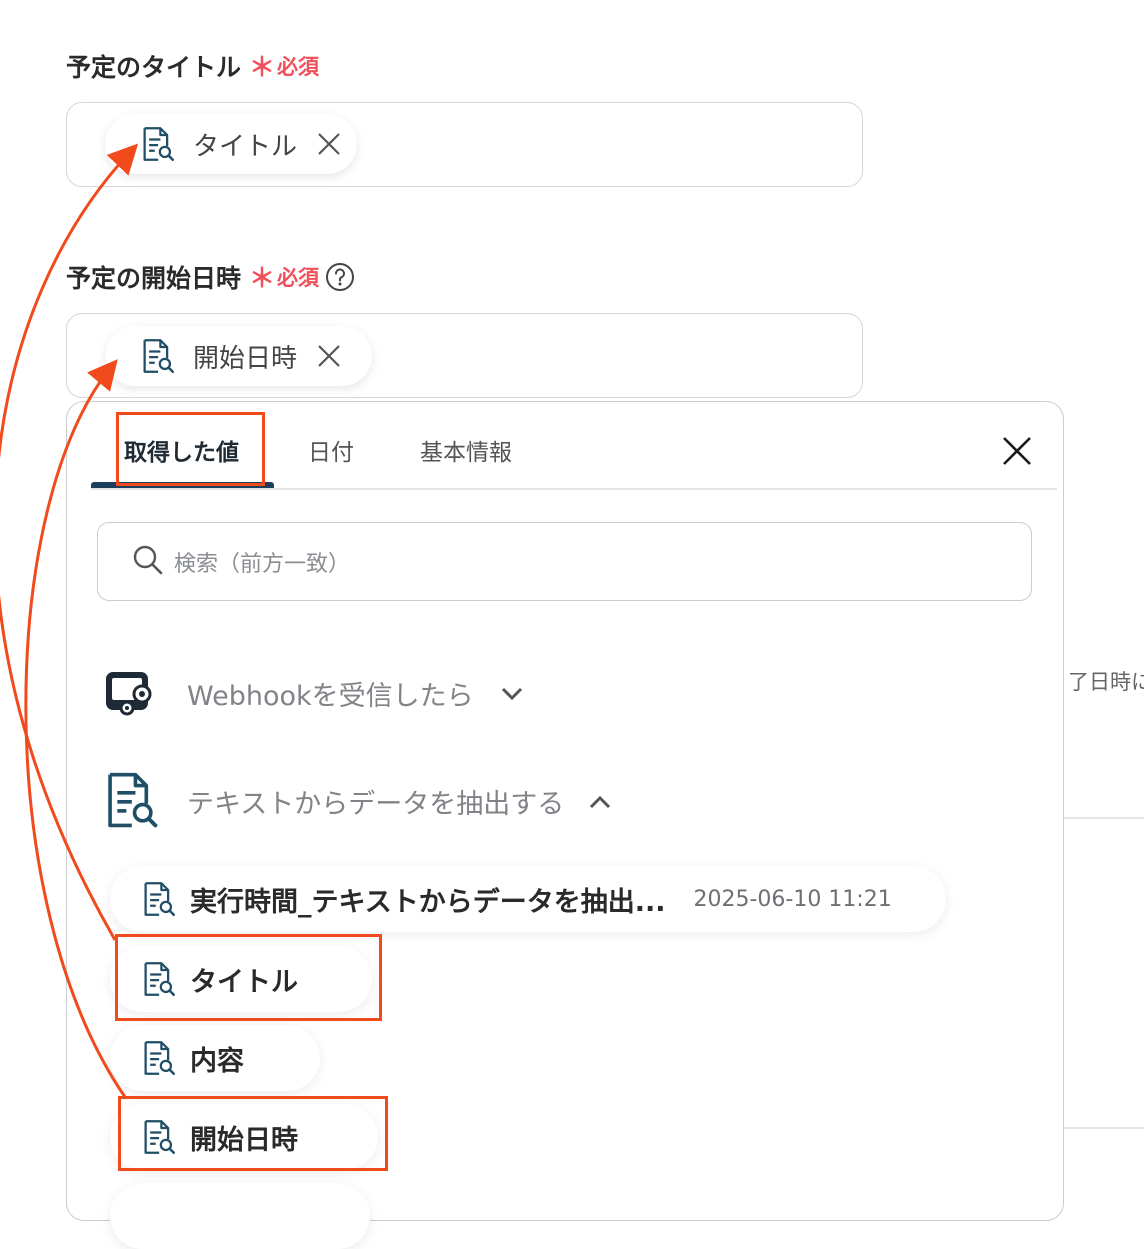  I want to click on list-item: 実行時間_テキストからデータを抽出... 2025-06-10 11:21, so click(528, 899).